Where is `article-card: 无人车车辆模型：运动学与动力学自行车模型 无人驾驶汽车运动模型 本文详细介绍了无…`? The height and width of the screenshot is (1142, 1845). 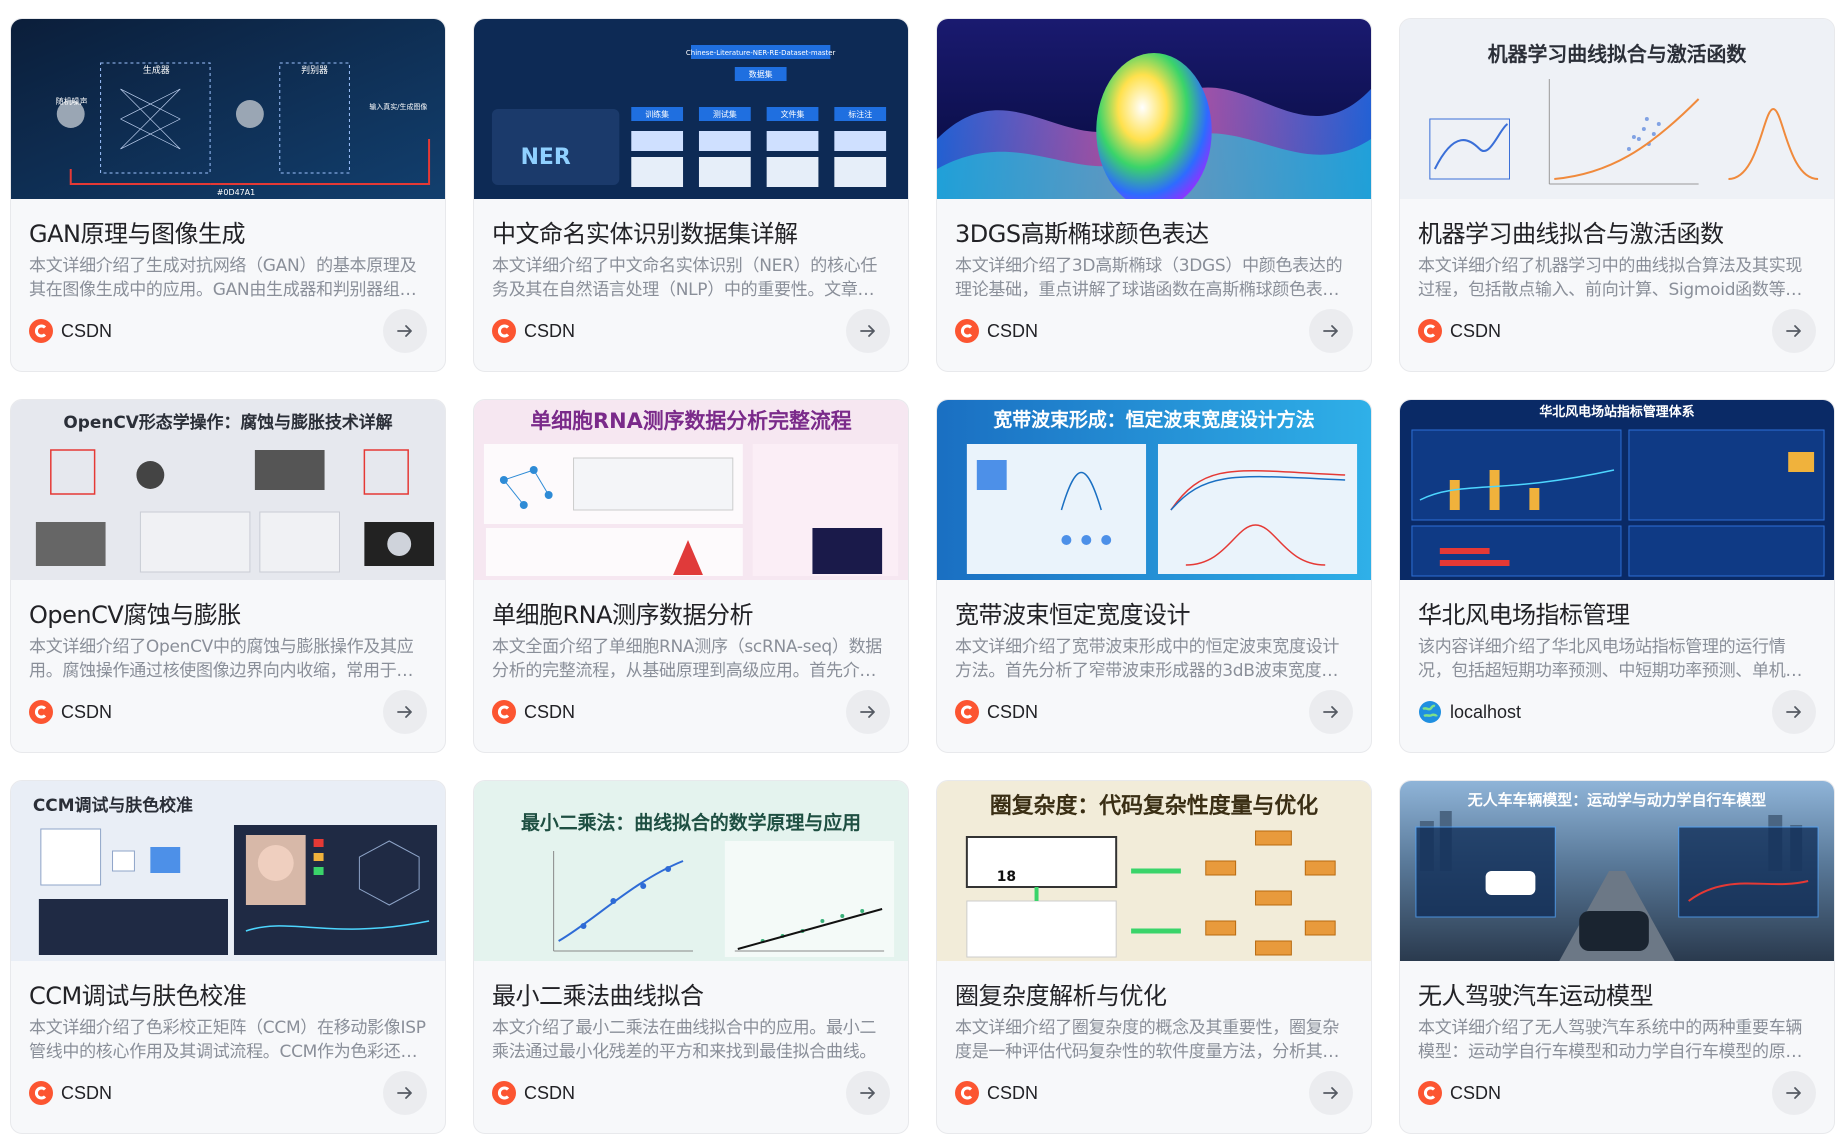 article-card: 无人车车辆模型：运动学与动力学自行车模型 无人驾驶汽车运动模型 本文详细介绍了无… is located at coordinates (1617, 957).